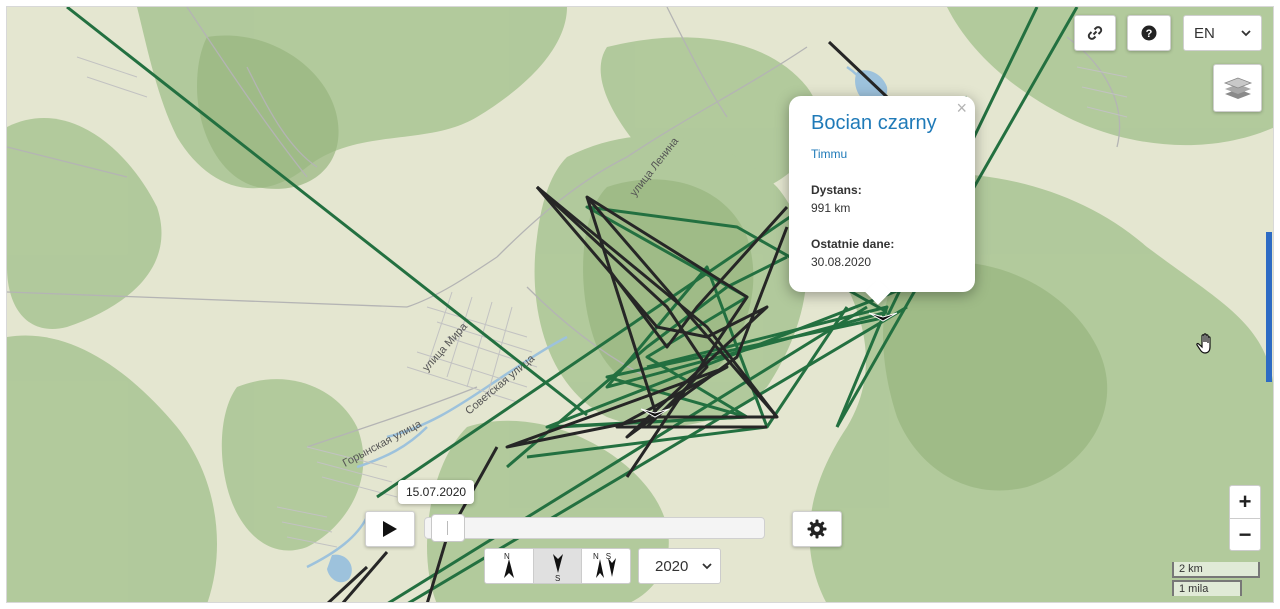  I want to click on language-value: EN, so click(1204, 33).